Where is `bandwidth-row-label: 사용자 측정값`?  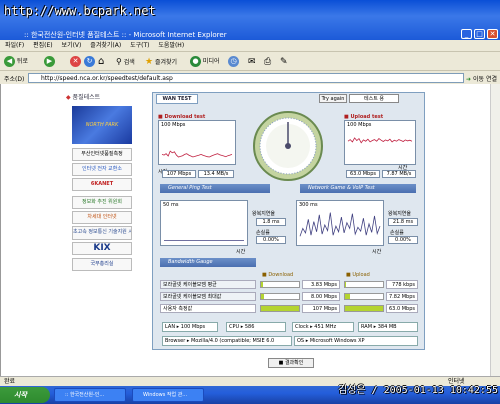
bandwidth-row-label: 사용자 측정값 is located at coordinates (208, 308).